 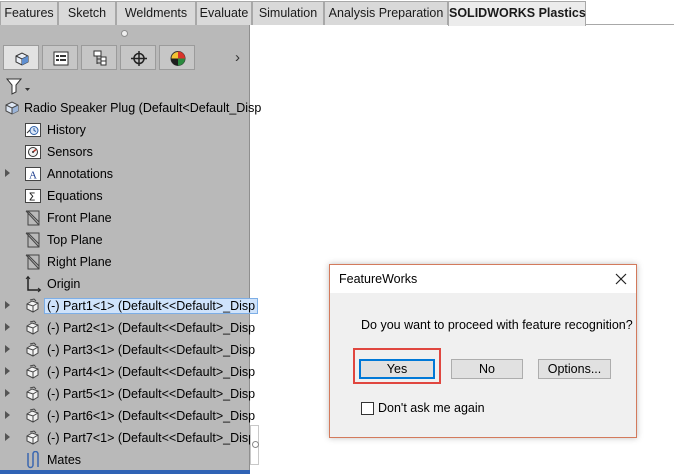 I want to click on tree-item-part4: (-) Part4<1> (Default<<Default>_Disp, so click(x=127, y=372).